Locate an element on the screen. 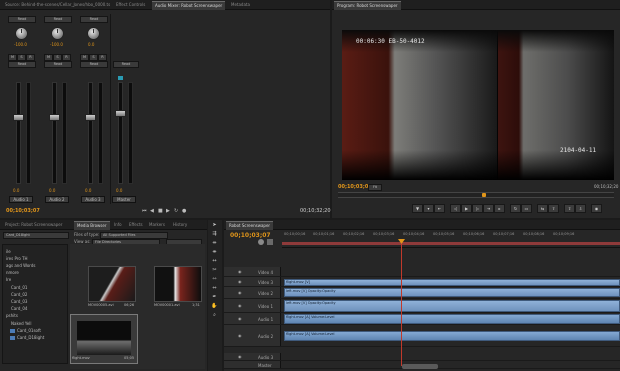 The height and width of the screenshot is (371, 620). folder-item: Naked Yell is located at coordinates (21, 323).